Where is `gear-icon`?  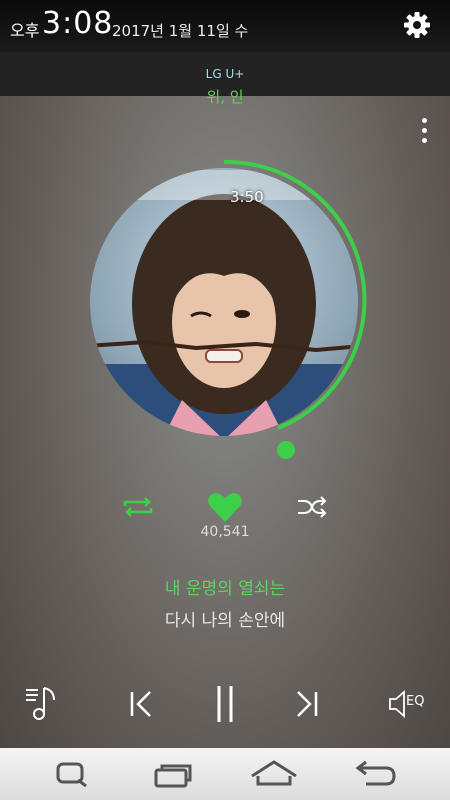 gear-icon is located at coordinates (417, 25).